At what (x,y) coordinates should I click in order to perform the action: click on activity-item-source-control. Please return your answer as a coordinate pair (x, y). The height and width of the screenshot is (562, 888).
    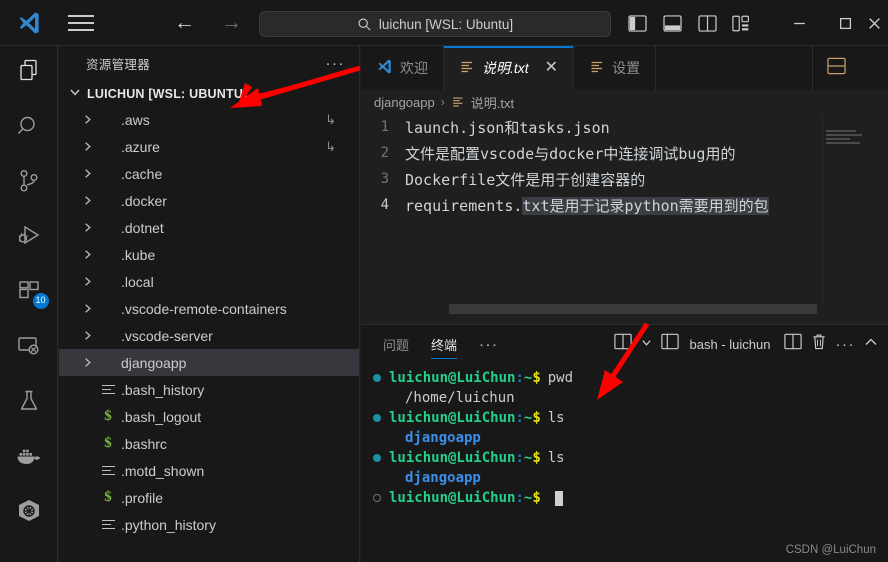
    Looking at the image, I should click on (29, 183).